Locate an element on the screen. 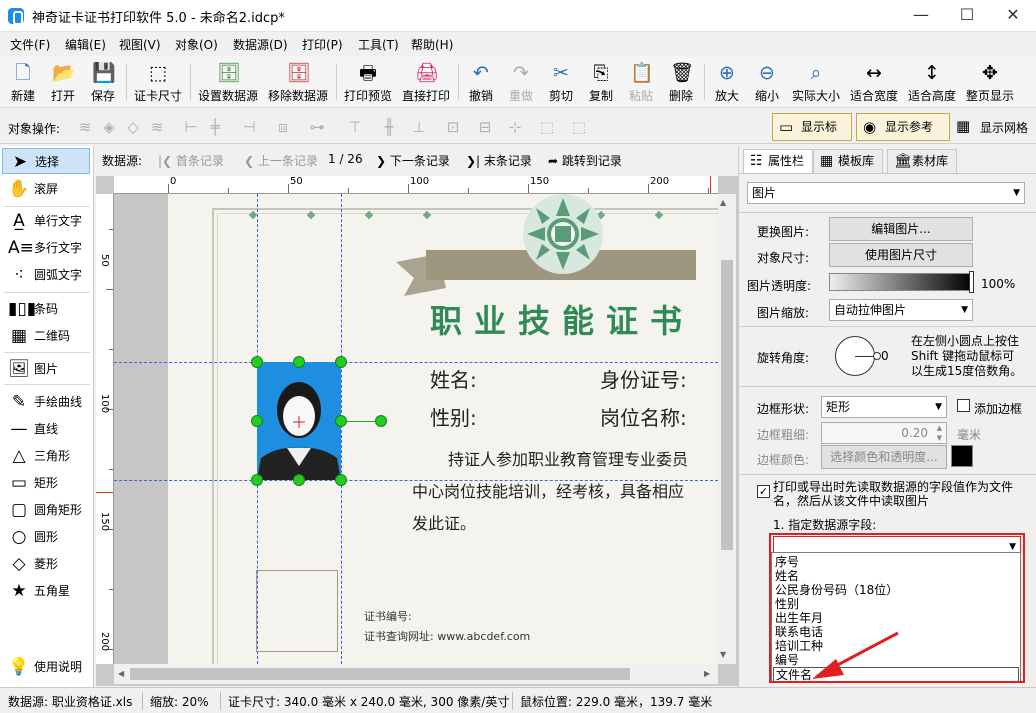 The height and width of the screenshot is (713, 1036). undo-button: ↶ 撤销 is located at coordinates (481, 83).